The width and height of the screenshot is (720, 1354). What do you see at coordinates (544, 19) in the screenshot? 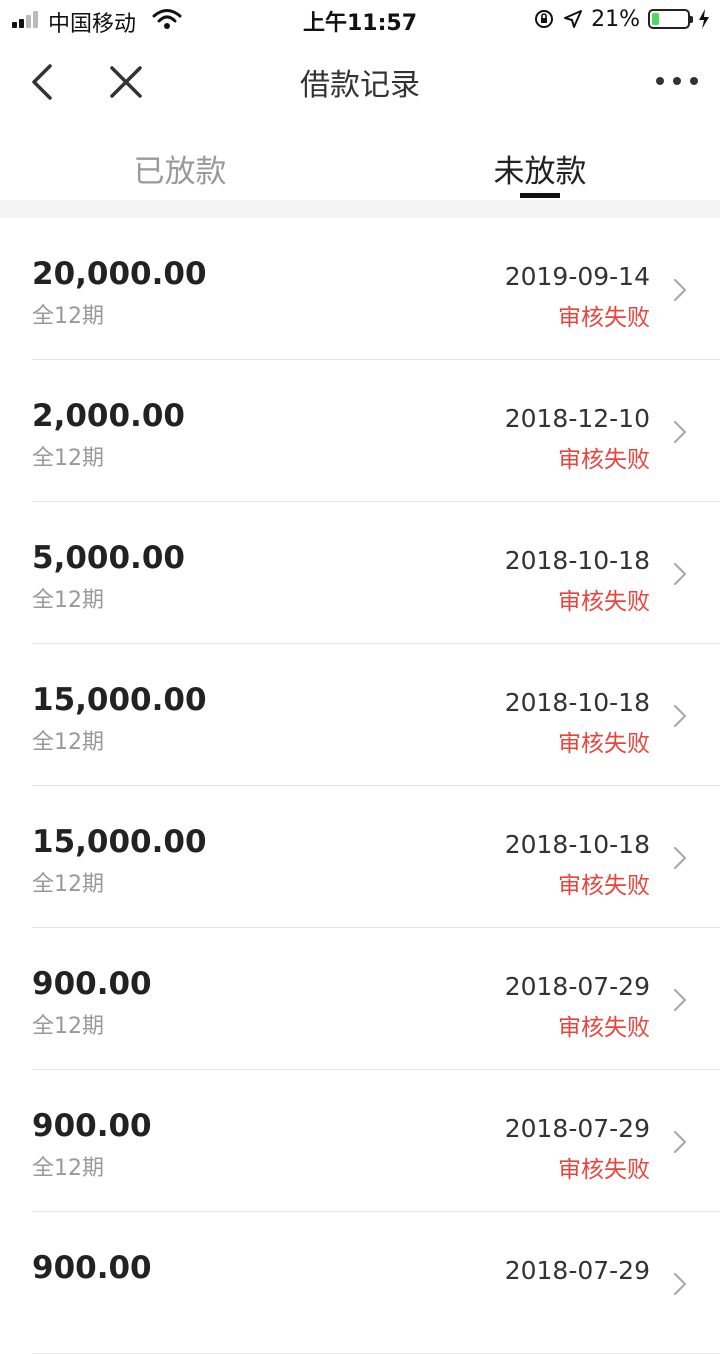
I see `orientation-lock-icon` at bounding box center [544, 19].